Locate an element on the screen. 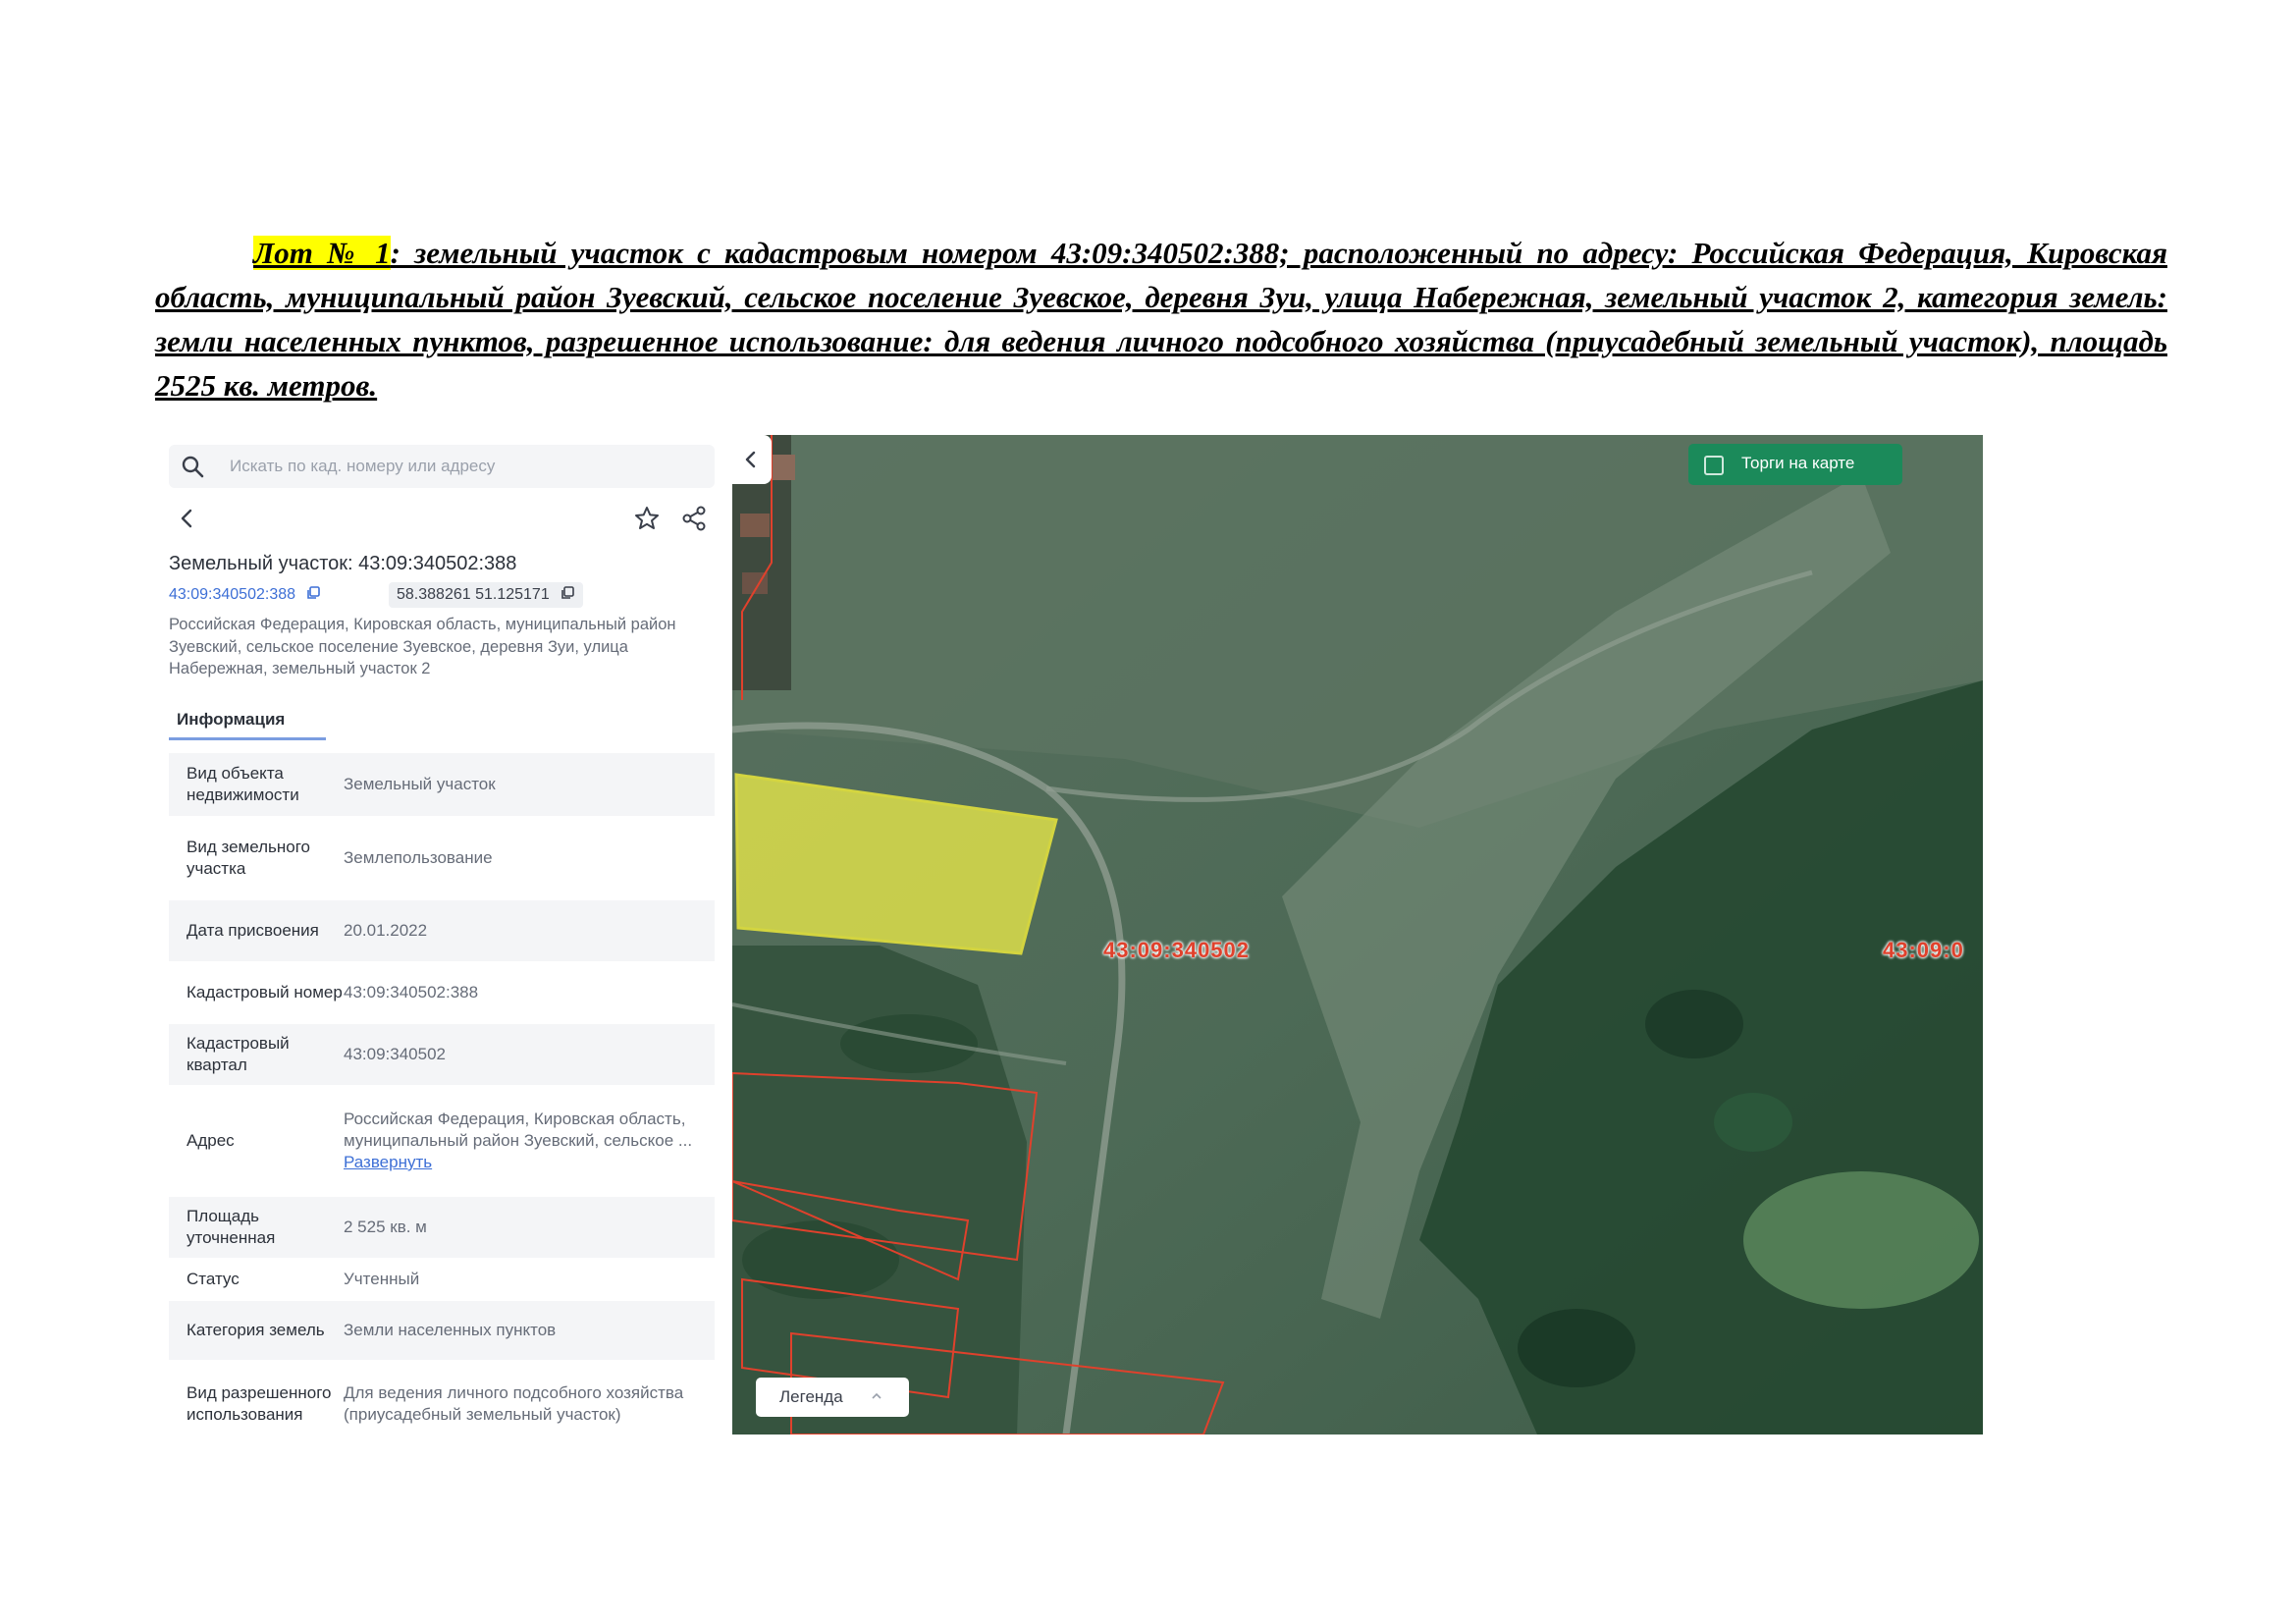 Image resolution: width=2296 pixels, height=1624 pixels. coords-chip: 58.388261 51.125171 is located at coordinates (487, 595).